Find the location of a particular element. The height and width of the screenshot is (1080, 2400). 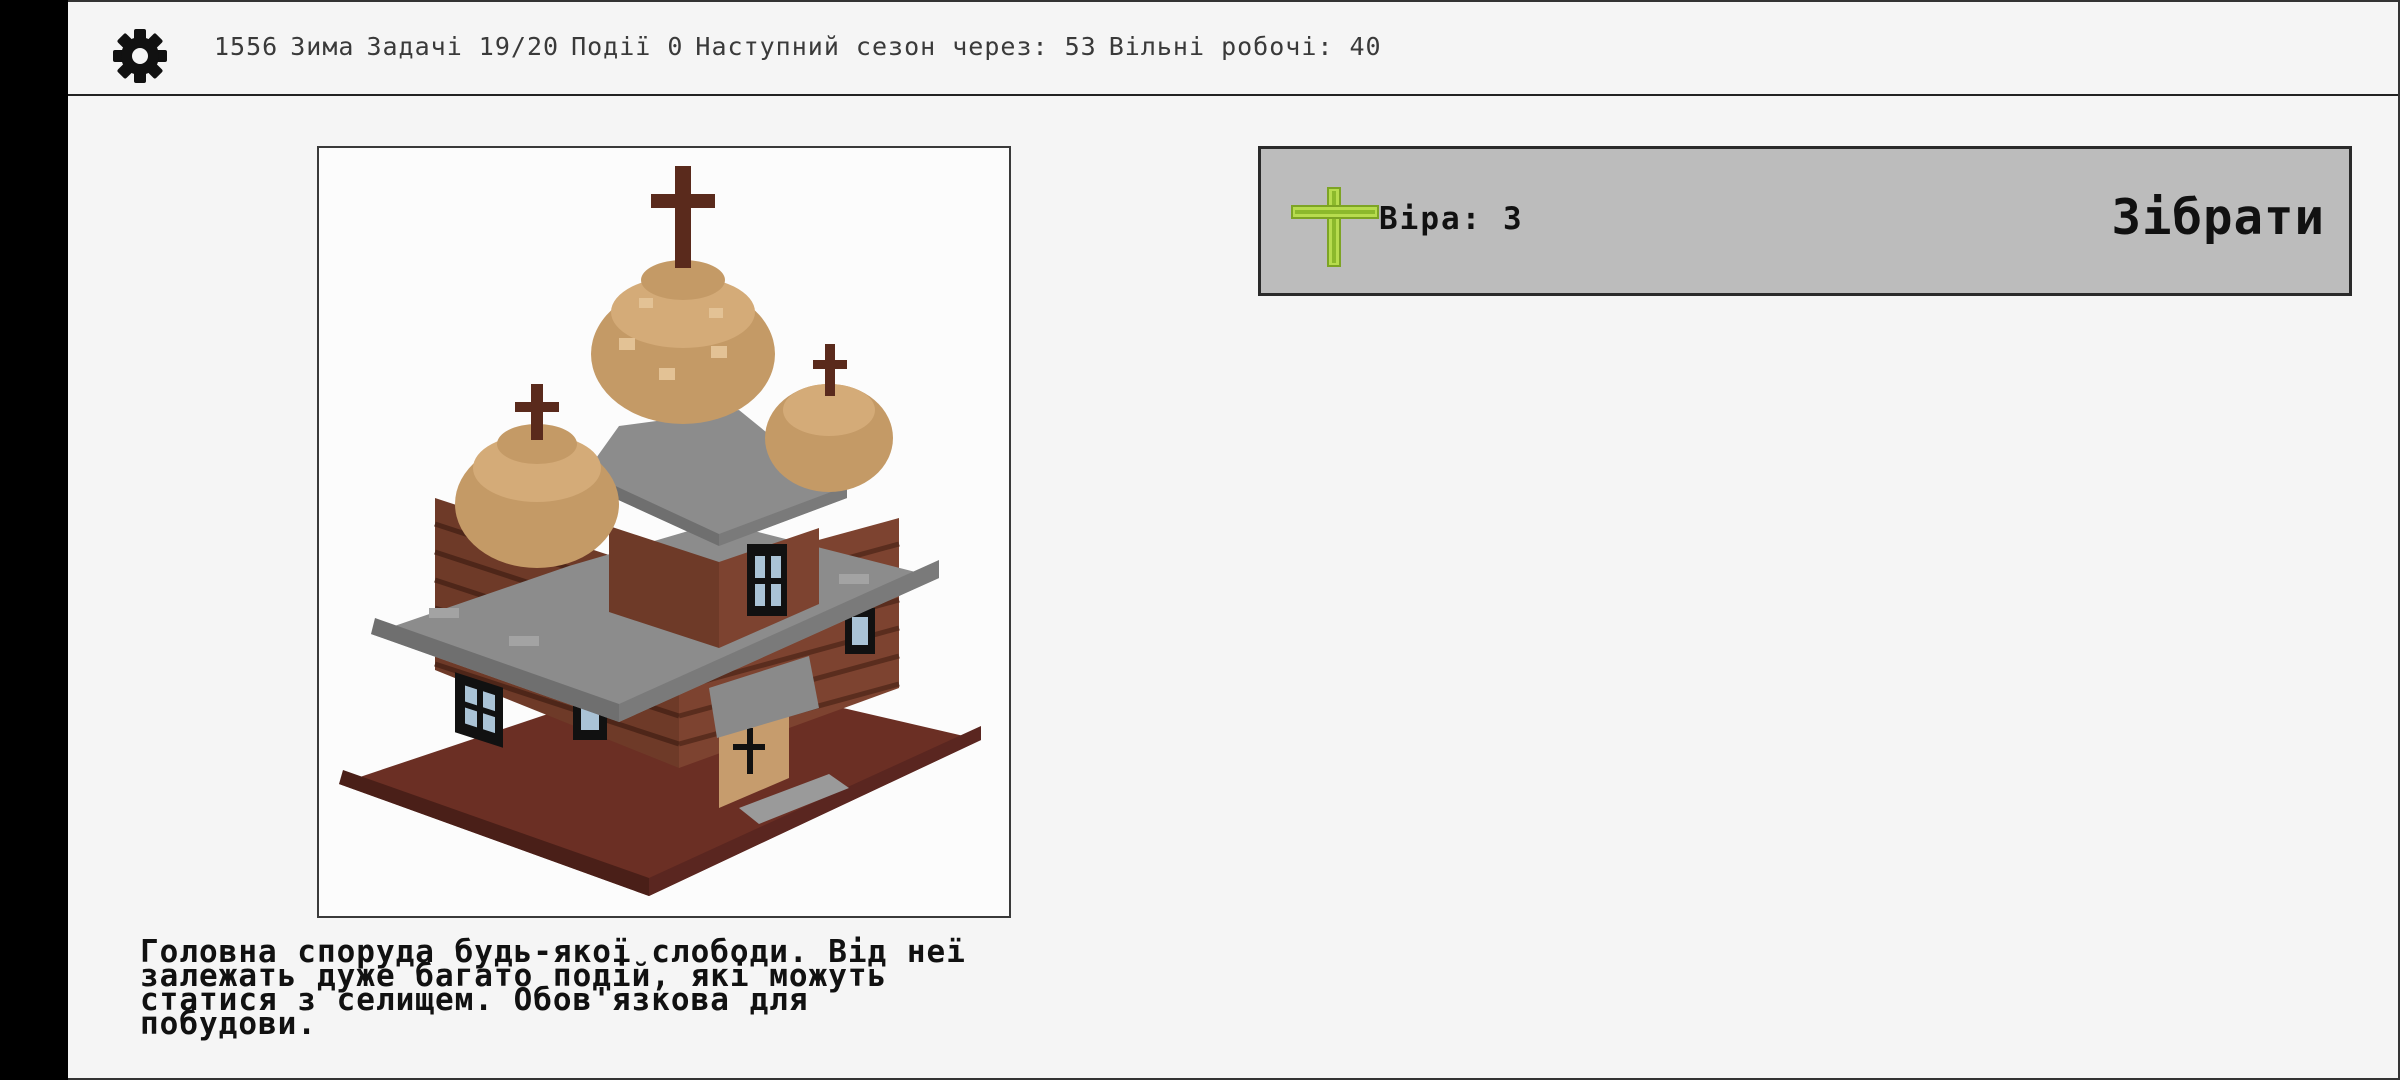

events-text: Події 0 is located at coordinates (627, 46).